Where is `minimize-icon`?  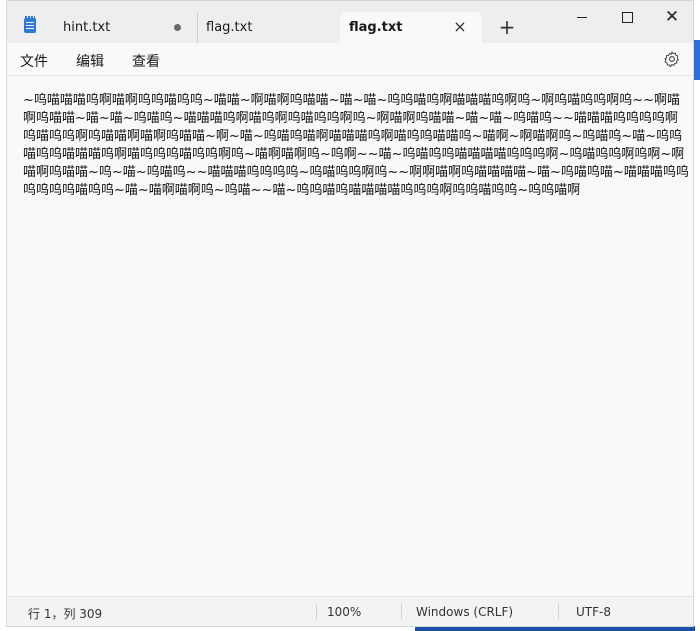 minimize-icon is located at coordinates (582, 17).